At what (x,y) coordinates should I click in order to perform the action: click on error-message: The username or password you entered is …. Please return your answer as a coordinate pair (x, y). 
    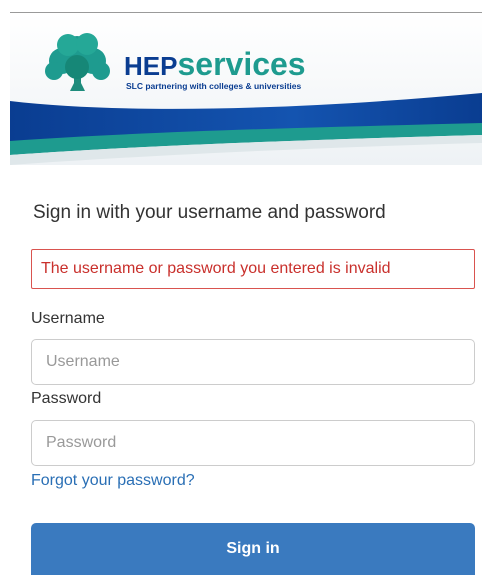
    Looking at the image, I should click on (253, 269).